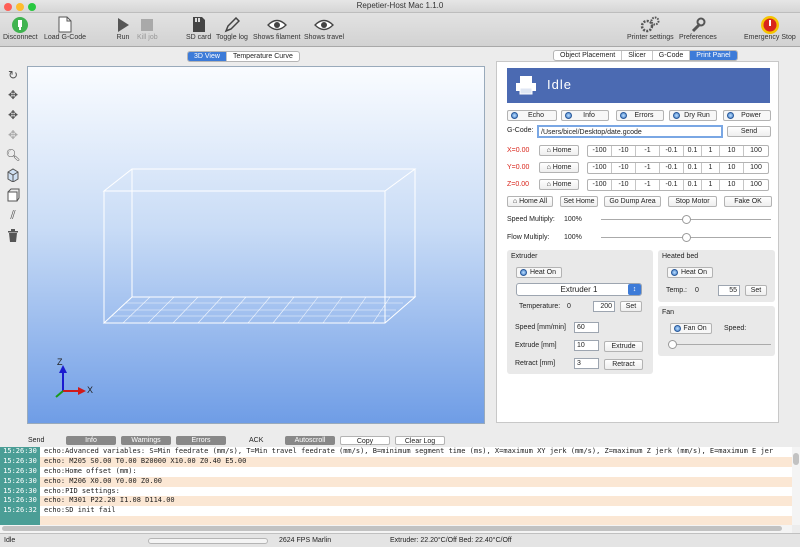  I want to click on log-clear-button: Clear Log, so click(420, 440).